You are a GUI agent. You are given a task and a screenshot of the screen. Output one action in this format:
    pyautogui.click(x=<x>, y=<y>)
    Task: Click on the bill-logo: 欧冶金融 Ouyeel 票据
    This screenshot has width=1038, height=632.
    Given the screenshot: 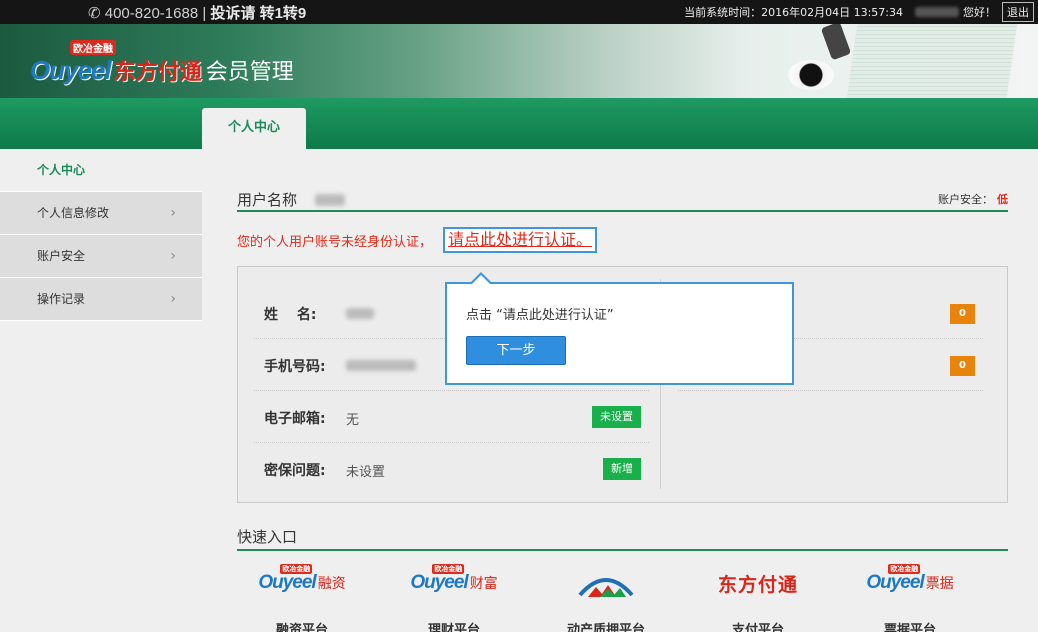 What is the action you would take?
    pyautogui.click(x=910, y=581)
    